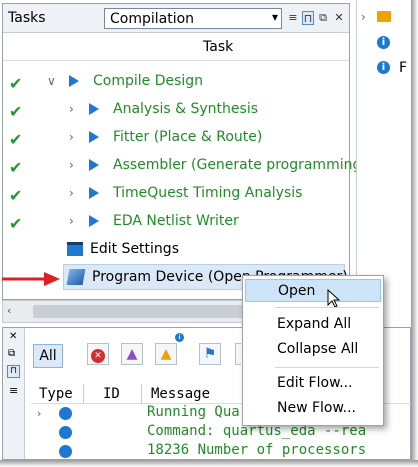 The image size is (418, 467). What do you see at coordinates (334, 298) in the screenshot?
I see `mouse-cursor-icon` at bounding box center [334, 298].